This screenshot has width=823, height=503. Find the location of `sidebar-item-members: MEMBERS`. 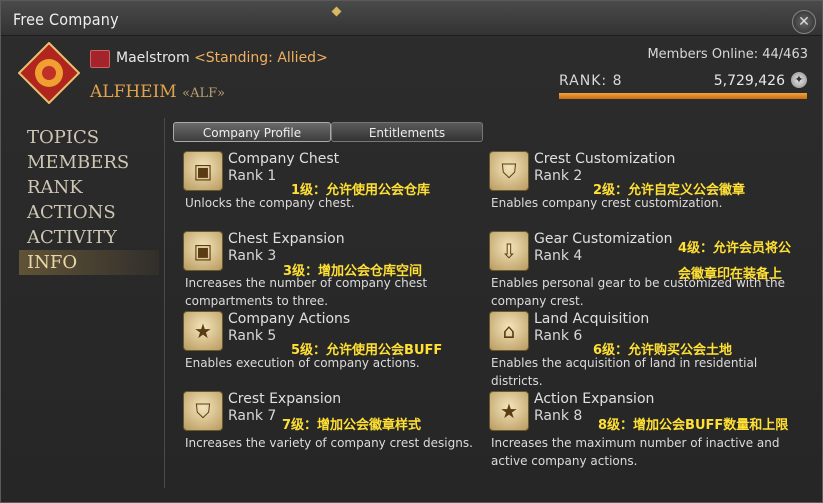

sidebar-item-members: MEMBERS is located at coordinates (89, 162).